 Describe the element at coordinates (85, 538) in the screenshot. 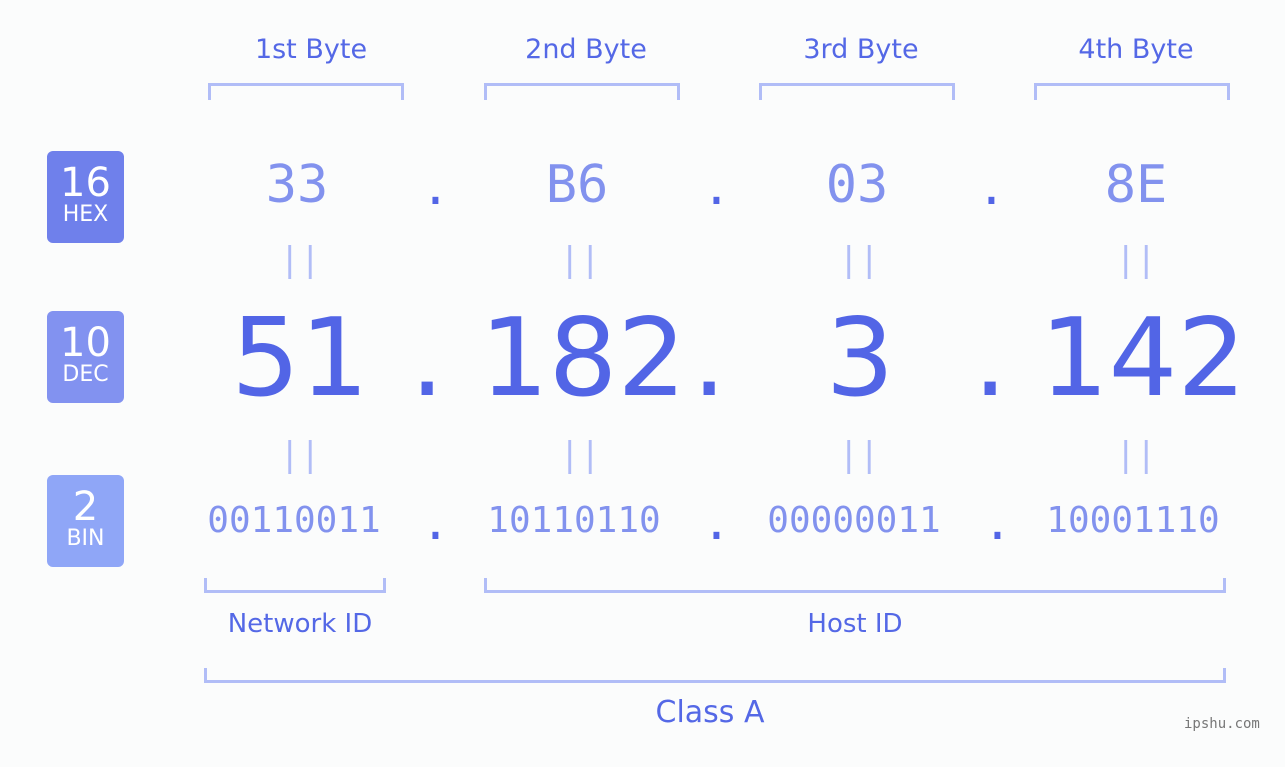

I see `bin-base-label: BIN` at that location.